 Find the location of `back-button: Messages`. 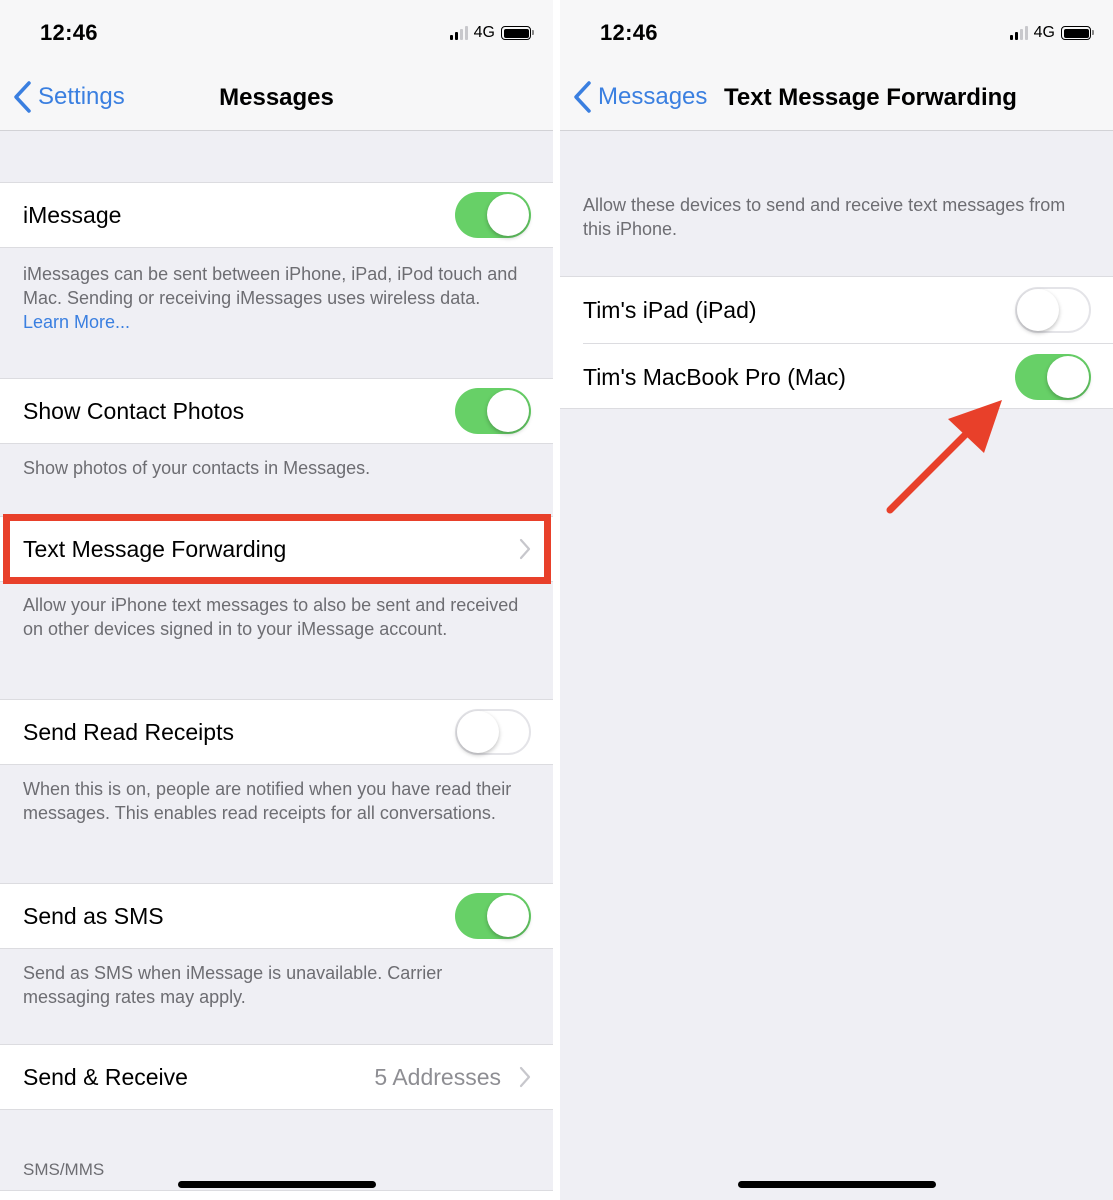

back-button: Messages is located at coordinates (639, 97).